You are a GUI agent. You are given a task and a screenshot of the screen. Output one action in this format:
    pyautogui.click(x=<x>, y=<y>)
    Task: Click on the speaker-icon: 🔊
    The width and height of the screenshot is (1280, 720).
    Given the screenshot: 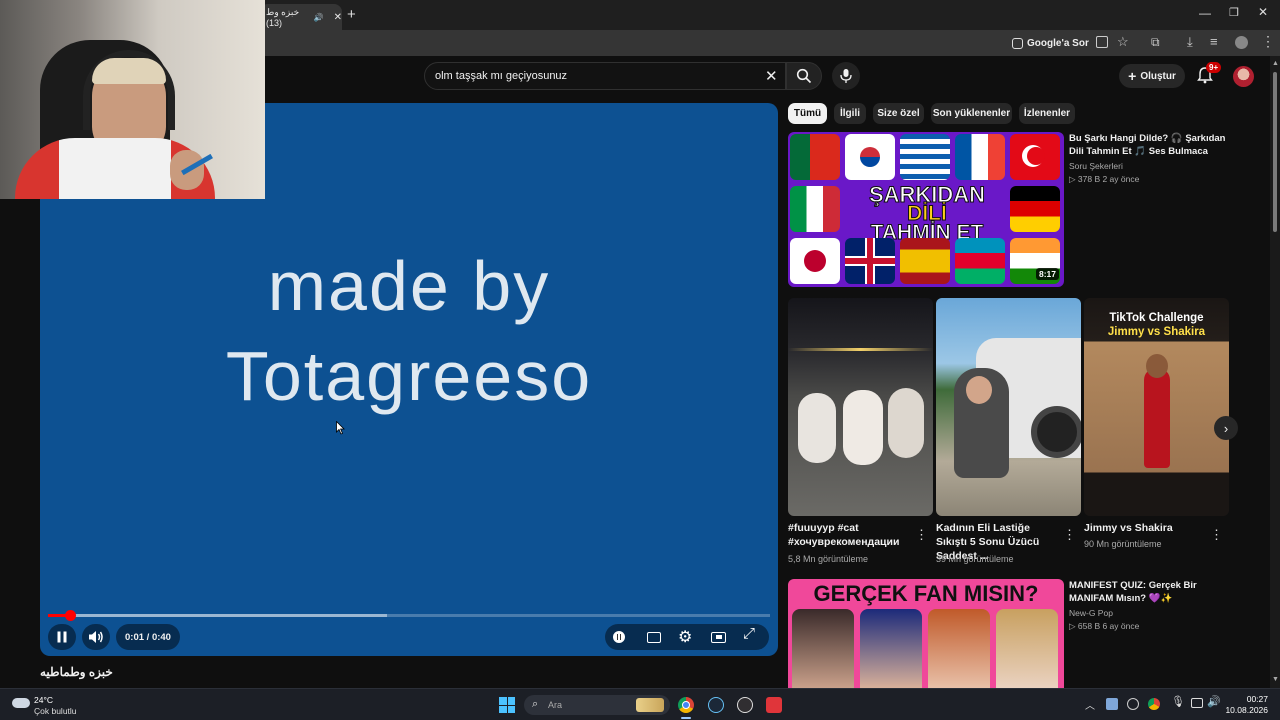 What is the action you would take?
    pyautogui.click(x=319, y=17)
    